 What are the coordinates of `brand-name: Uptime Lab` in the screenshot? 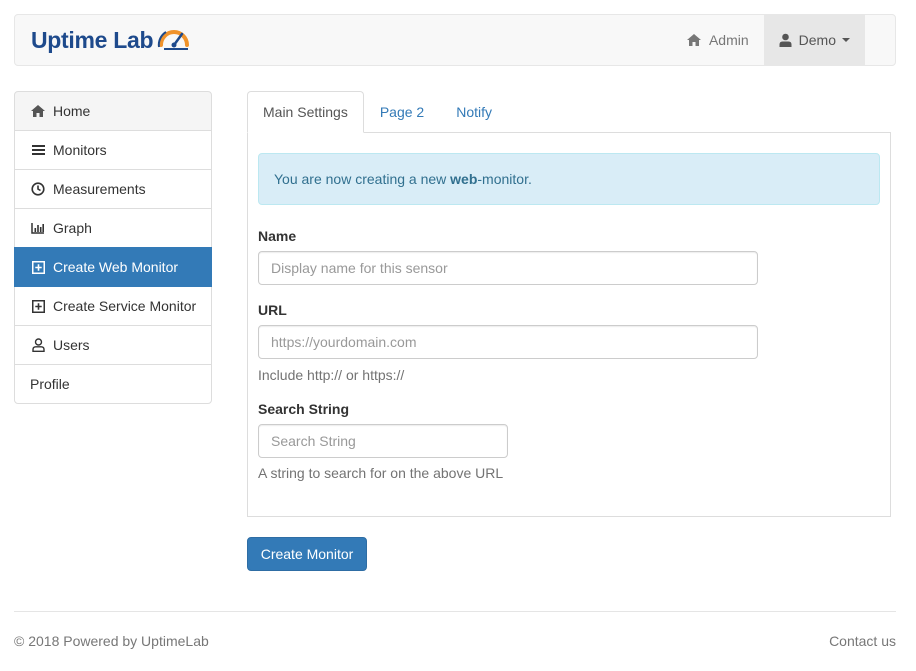 It's located at (92, 39).